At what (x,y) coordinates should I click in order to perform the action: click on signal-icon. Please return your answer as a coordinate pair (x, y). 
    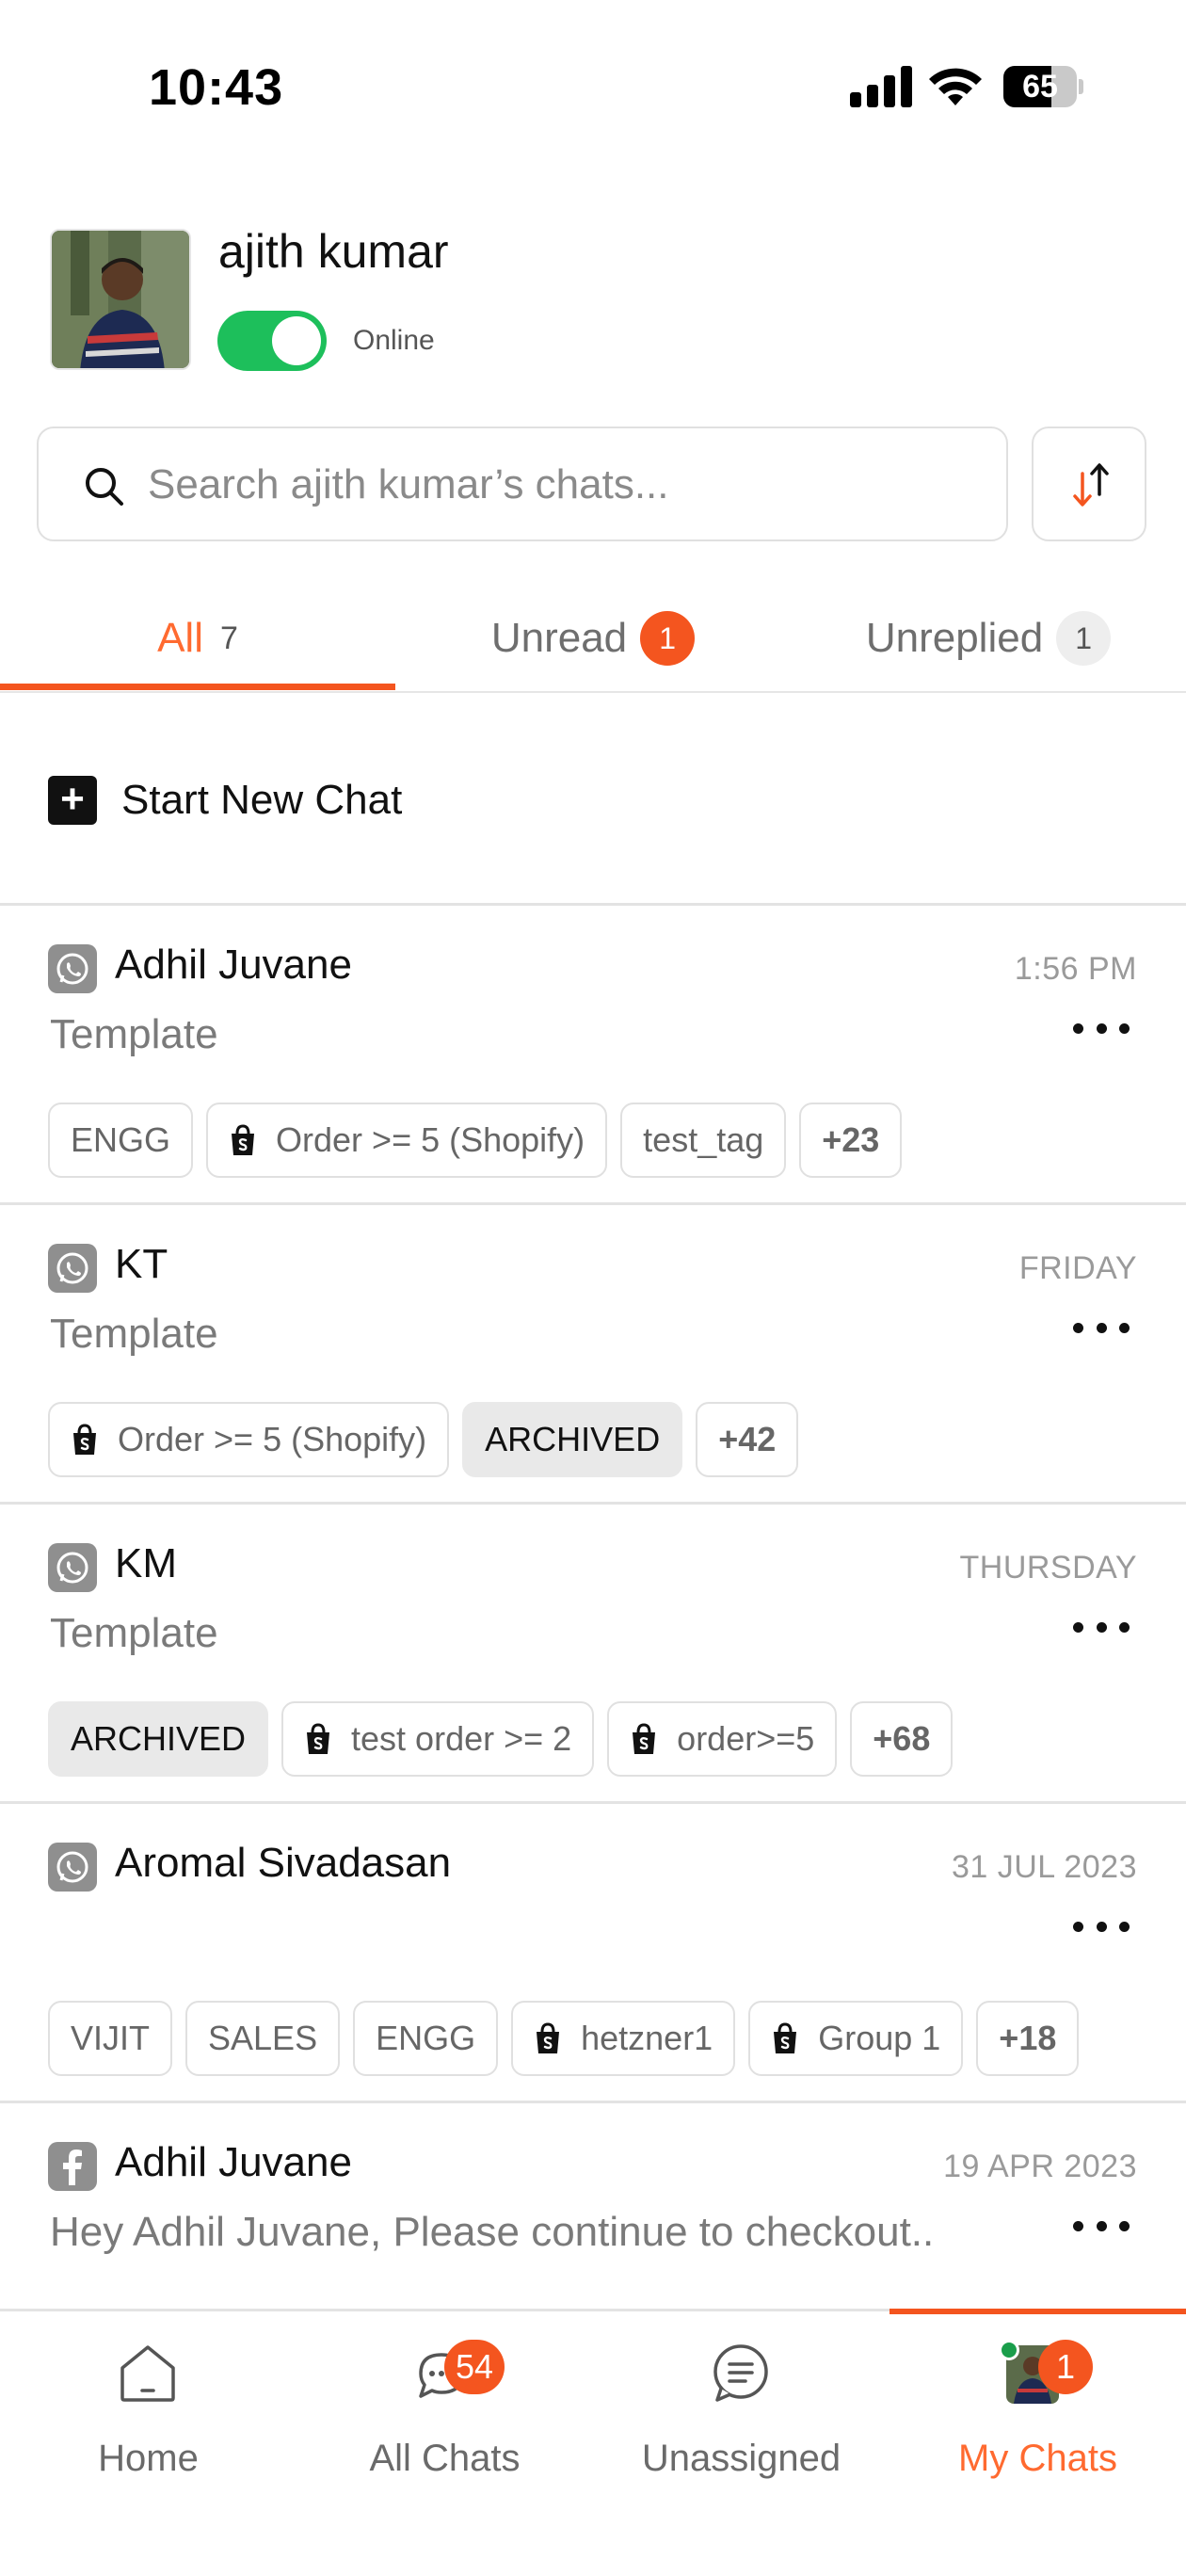
    Looking at the image, I should click on (881, 86).